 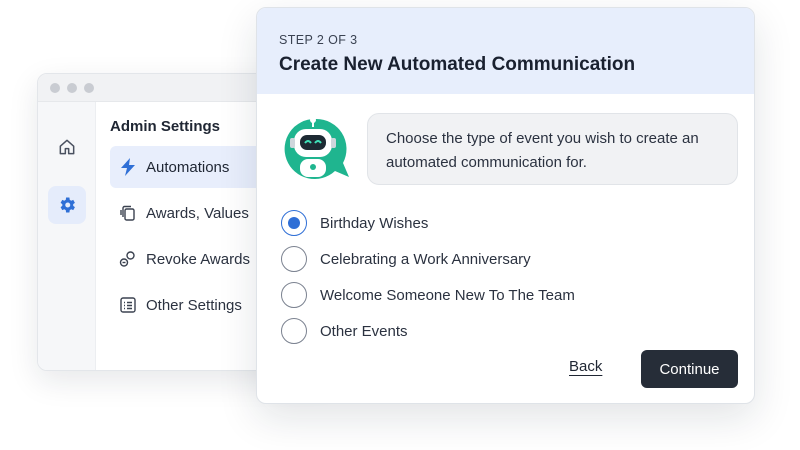 What do you see at coordinates (67, 236) in the screenshot?
I see `admin-rail` at bounding box center [67, 236].